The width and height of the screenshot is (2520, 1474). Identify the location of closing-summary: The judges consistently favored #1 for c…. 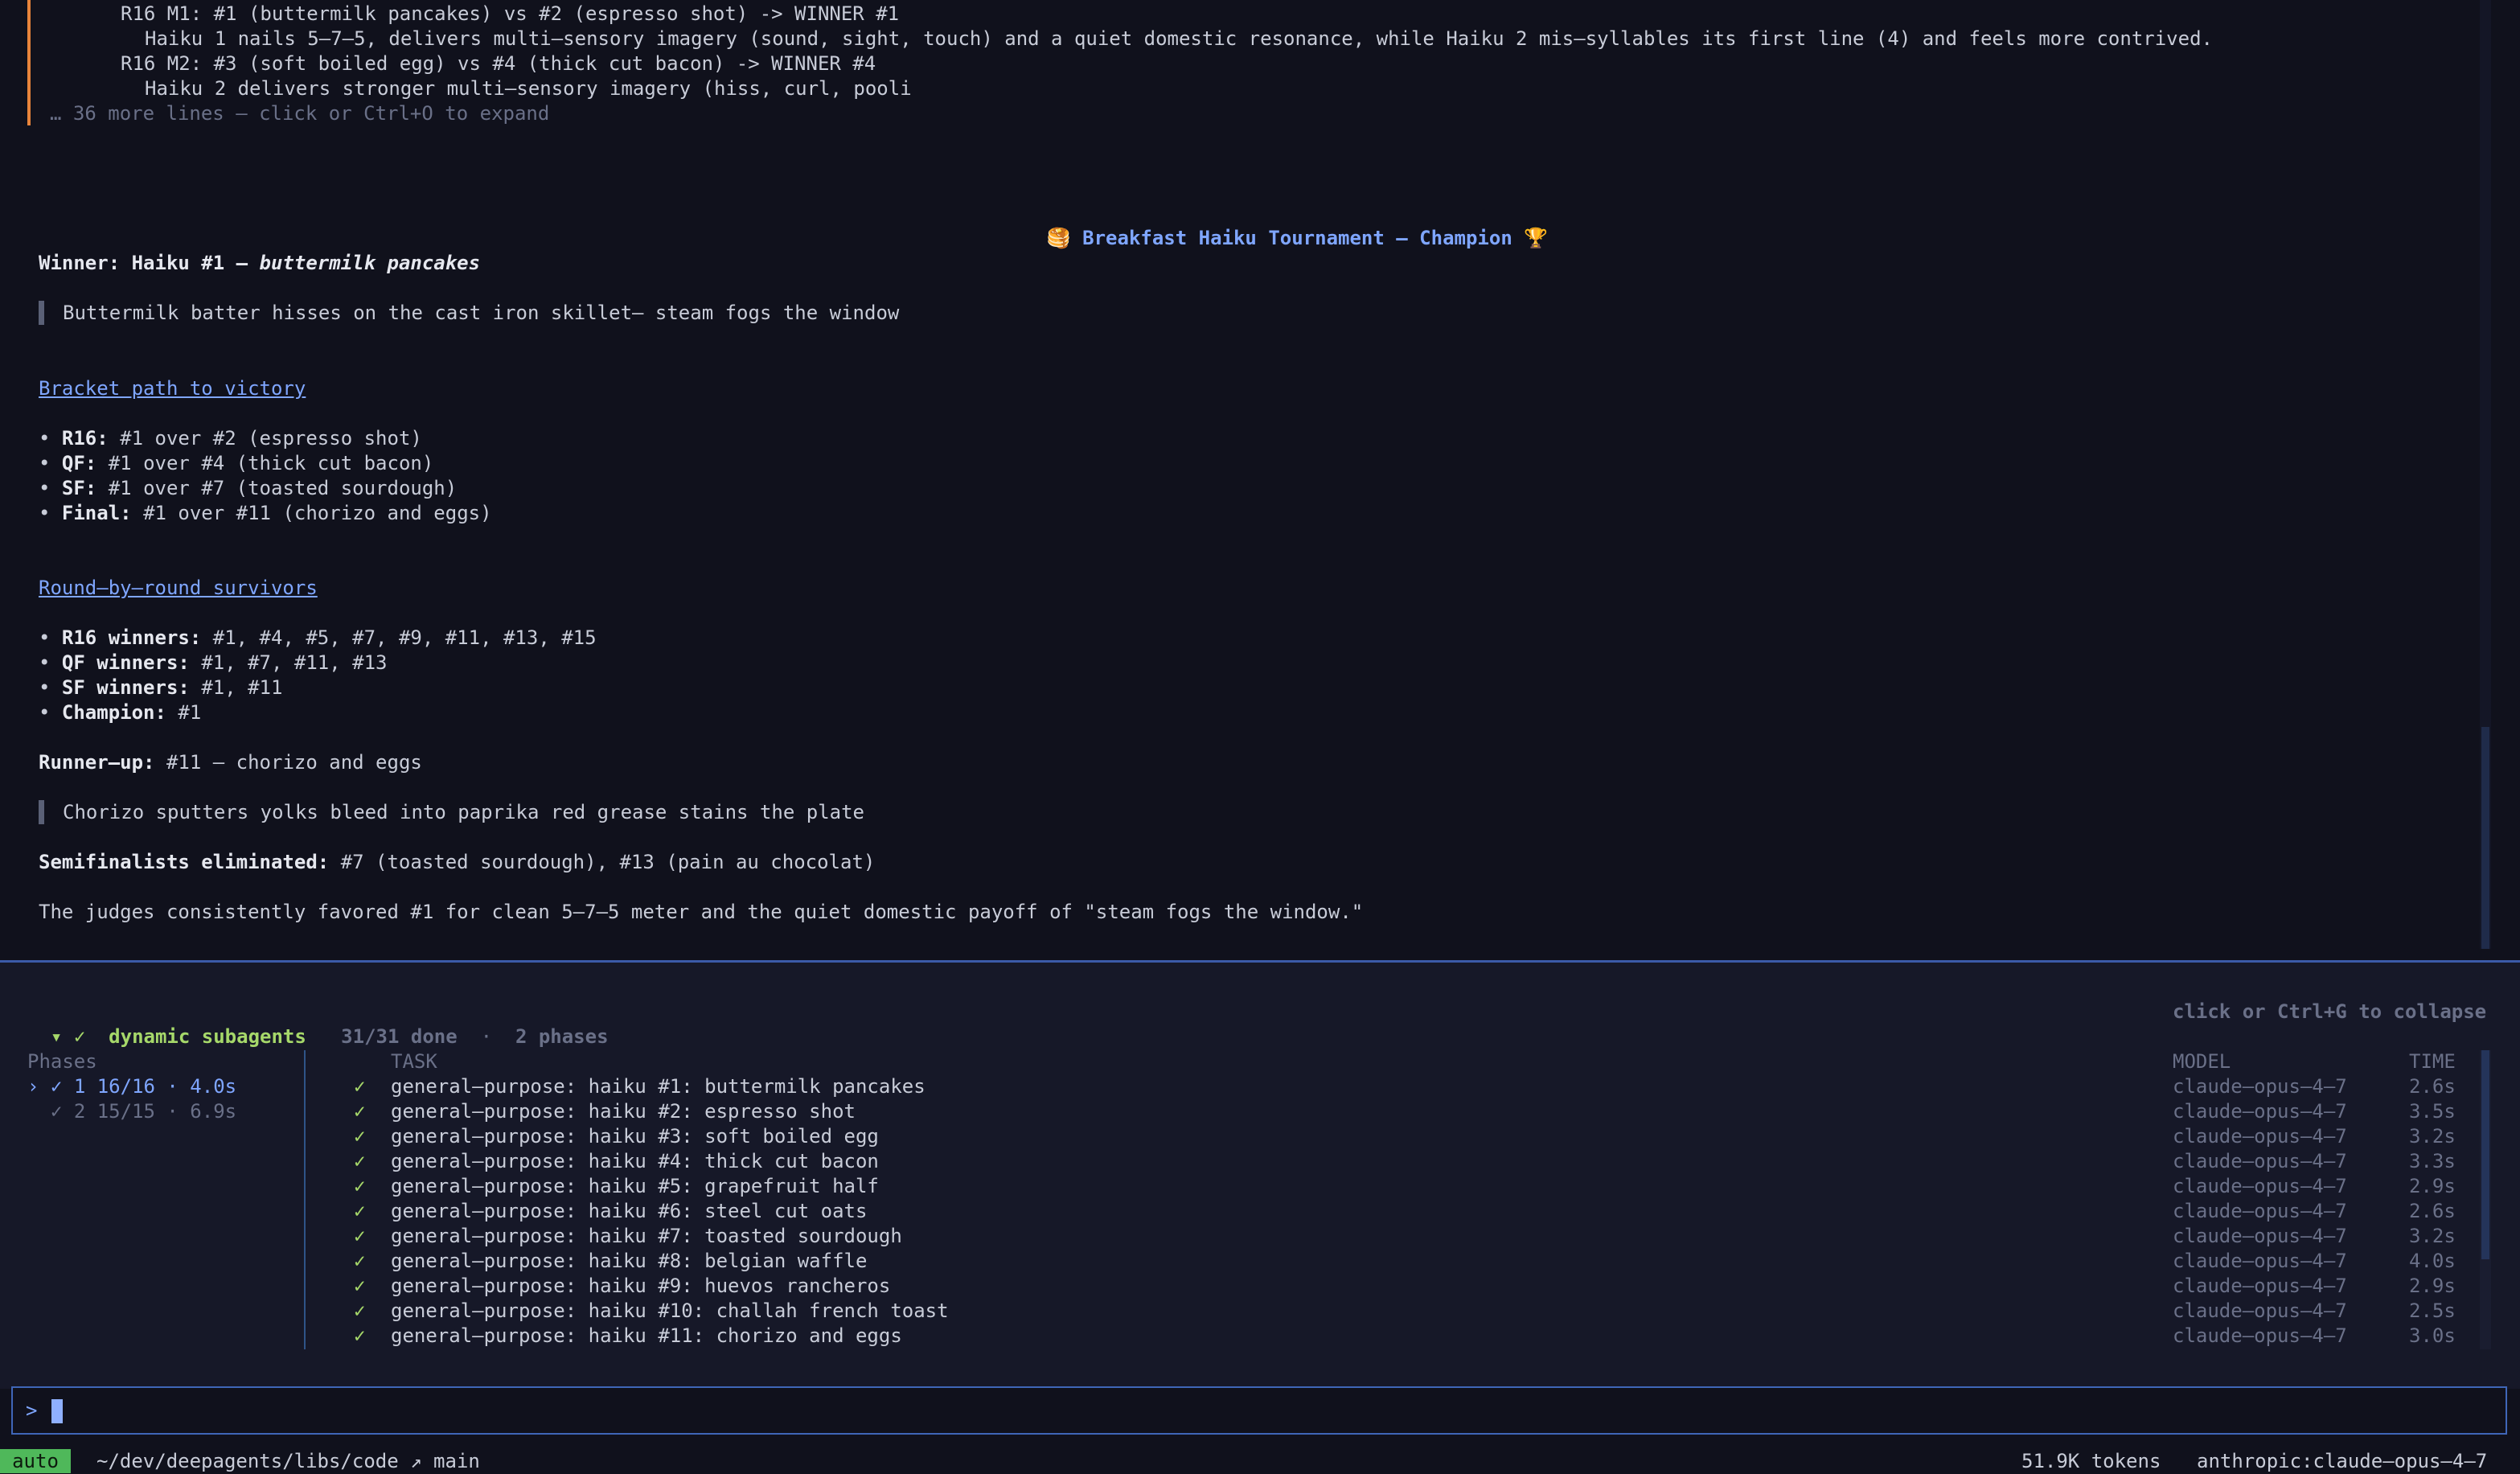
(701, 912).